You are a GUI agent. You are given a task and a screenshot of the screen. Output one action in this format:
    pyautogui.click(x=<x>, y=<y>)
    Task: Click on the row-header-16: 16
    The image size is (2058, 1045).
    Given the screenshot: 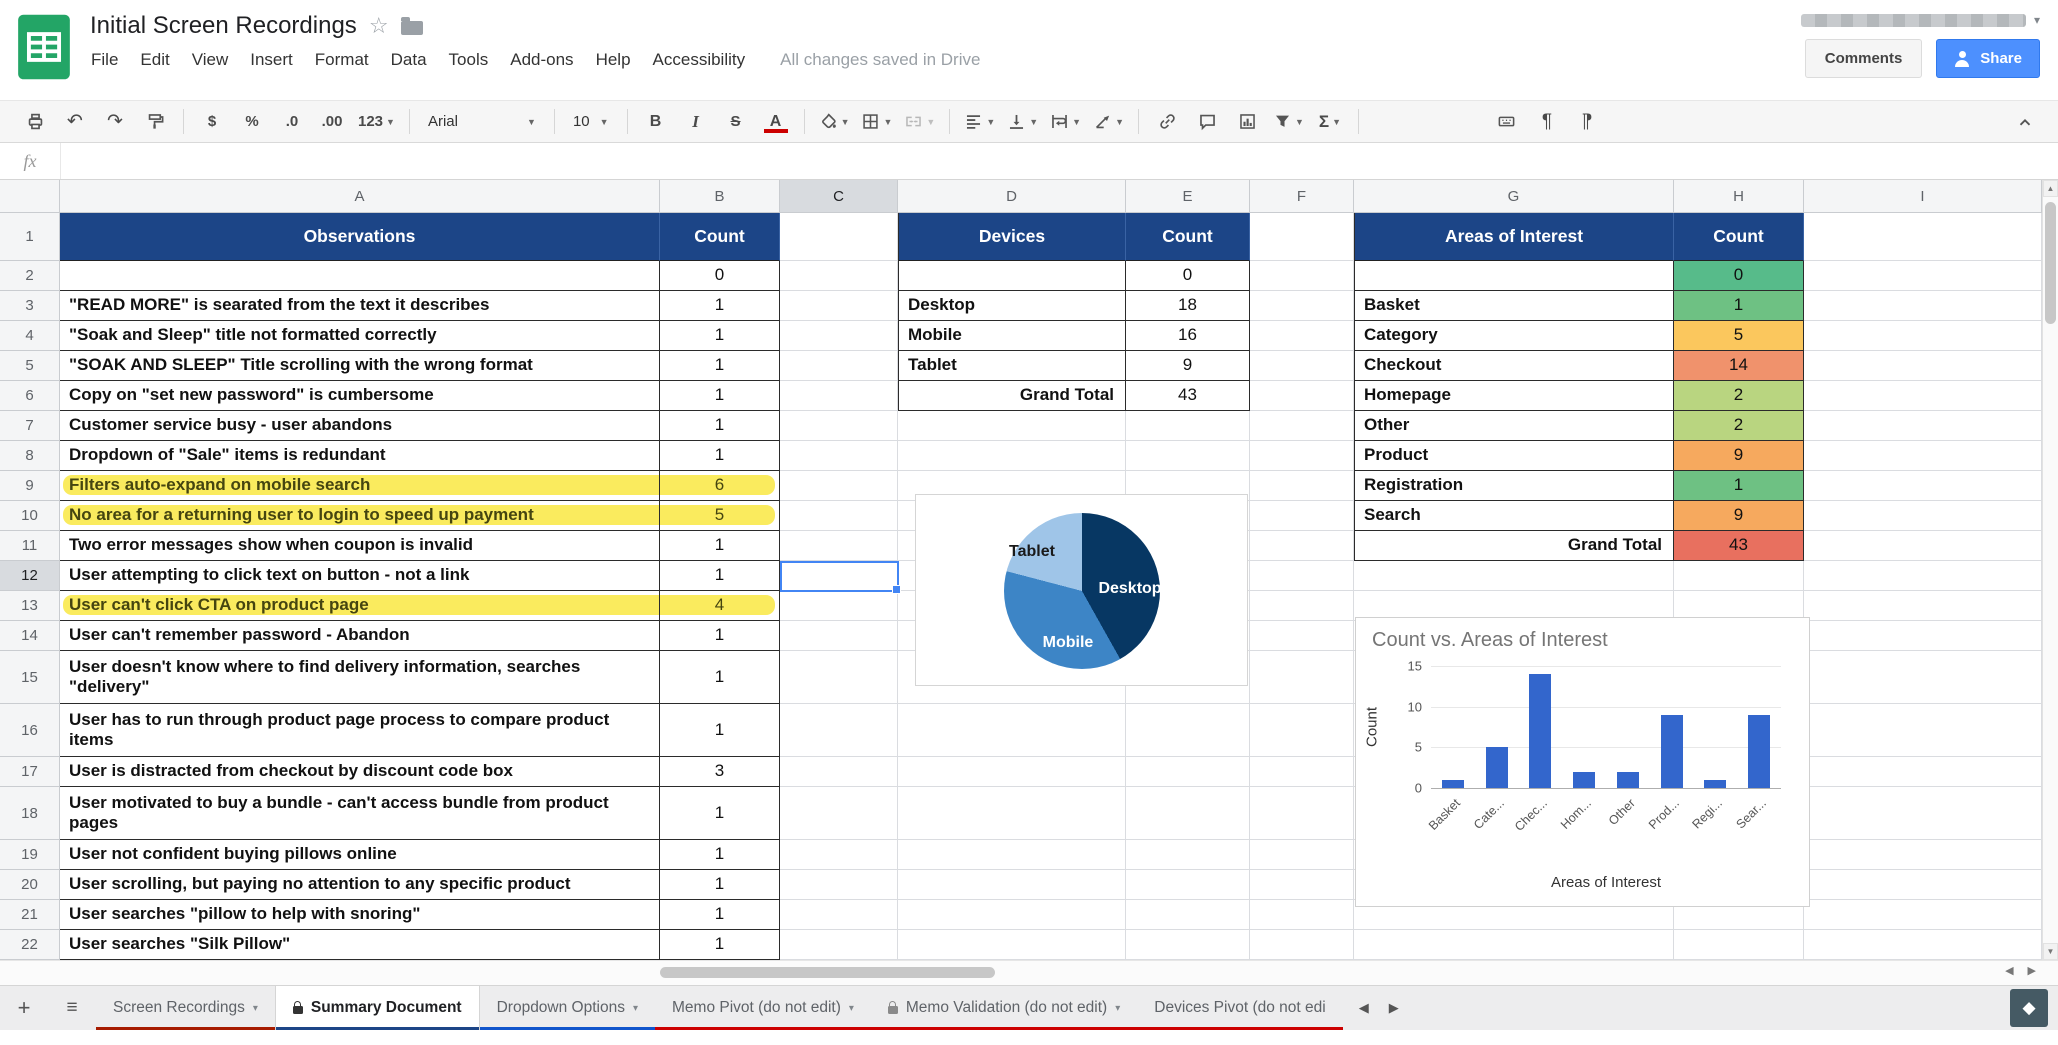 What is the action you would take?
    pyautogui.click(x=30, y=730)
    